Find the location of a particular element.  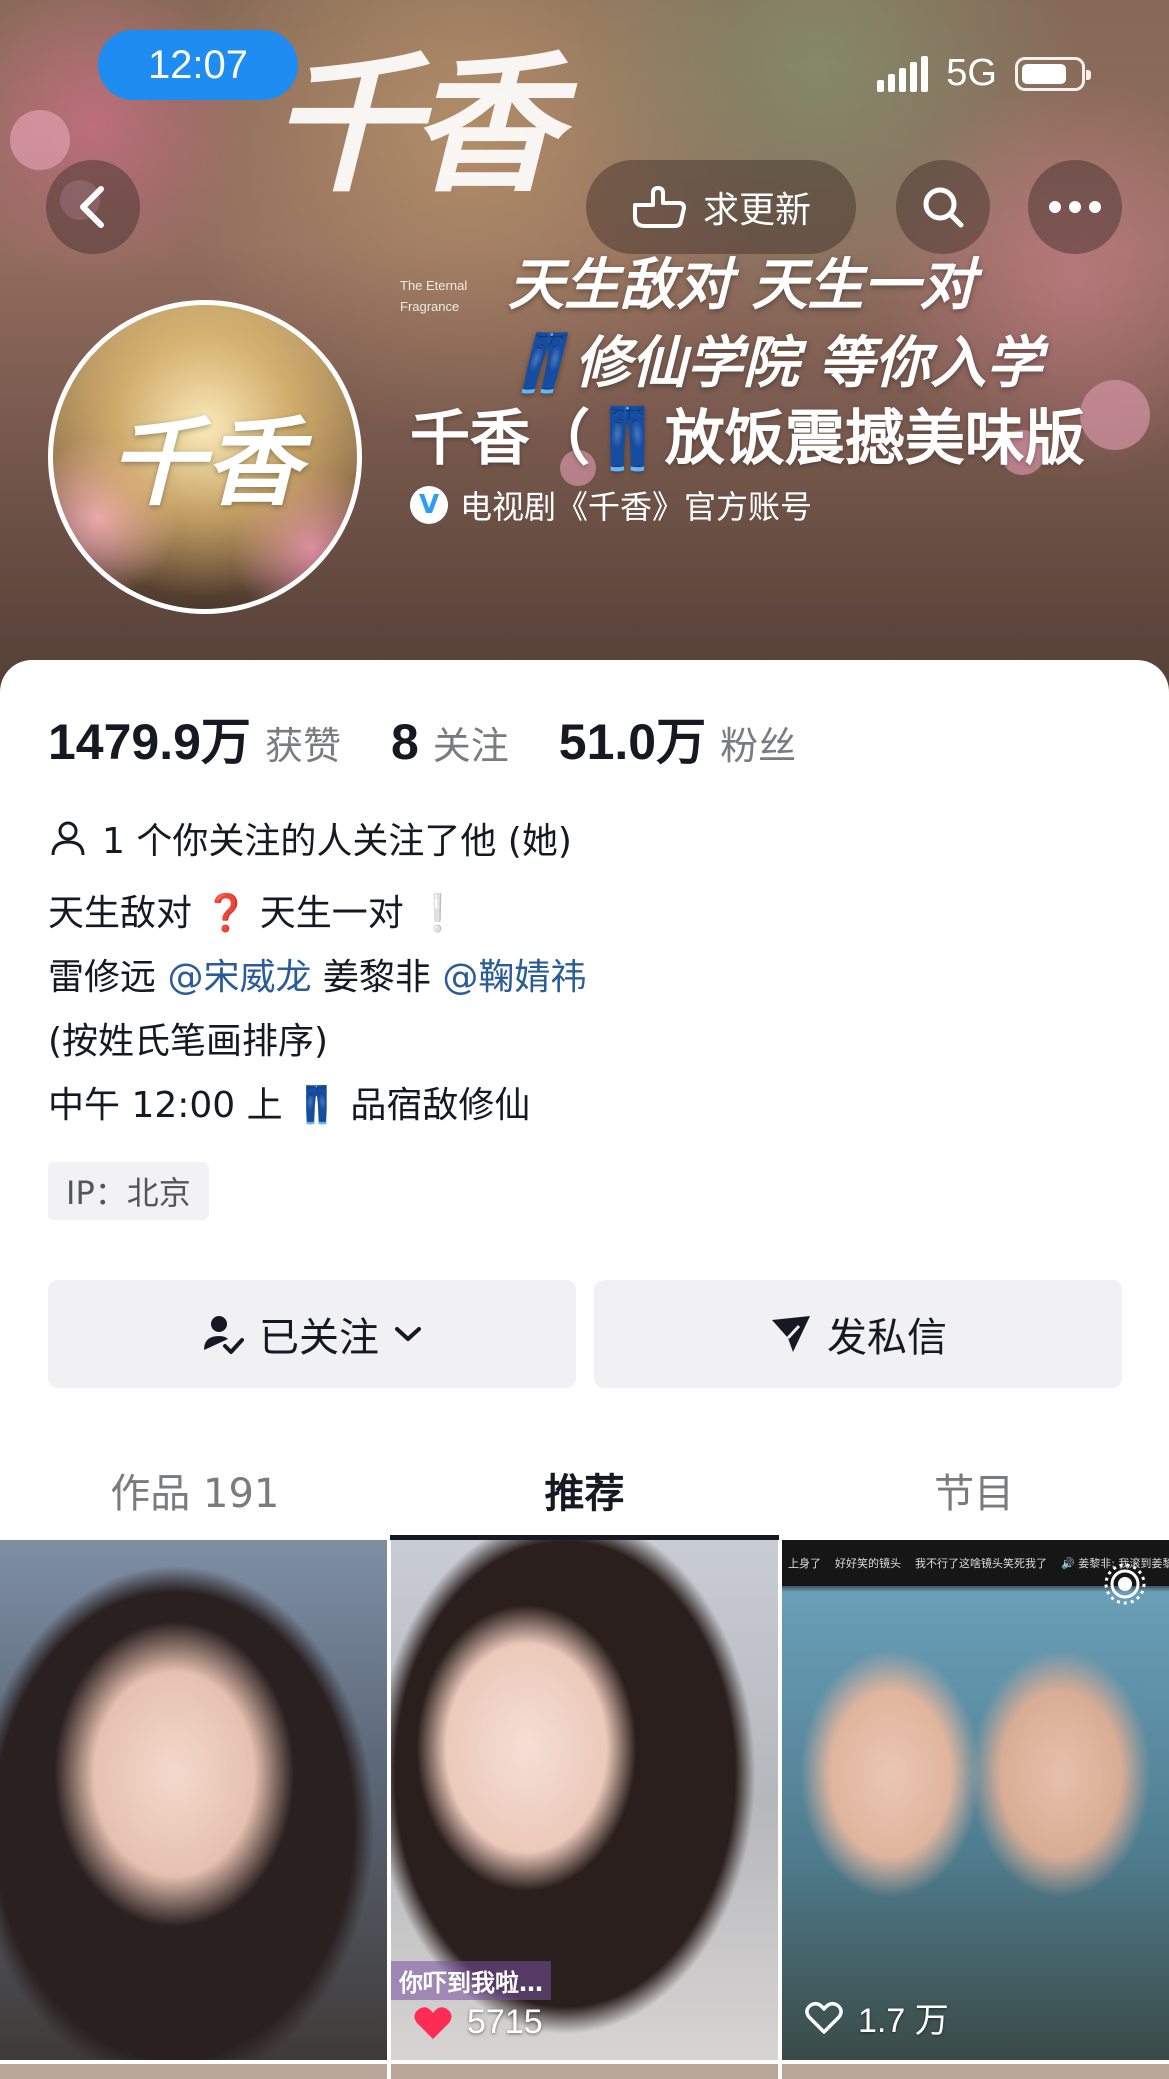

bio-line-1: 天生敌对 ❓ 天生一对 ❕ is located at coordinates (254, 910).